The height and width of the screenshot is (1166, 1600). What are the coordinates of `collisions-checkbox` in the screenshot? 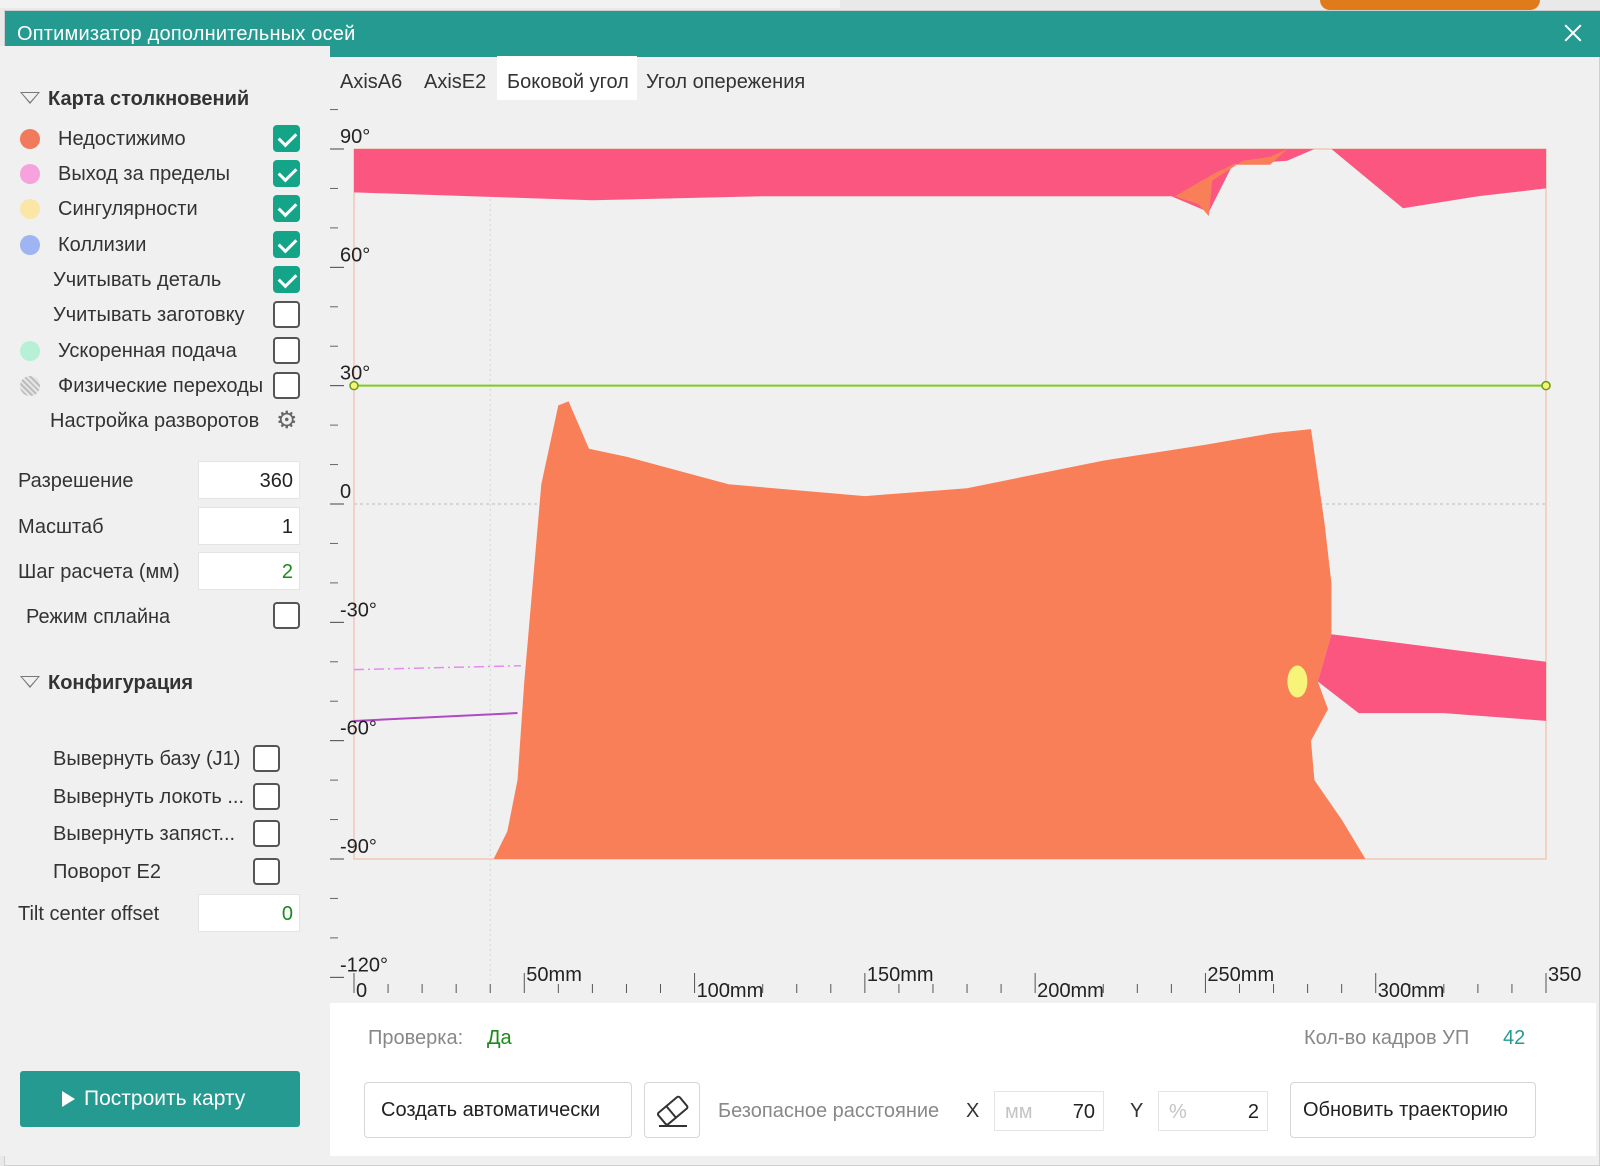 It's located at (286, 244).